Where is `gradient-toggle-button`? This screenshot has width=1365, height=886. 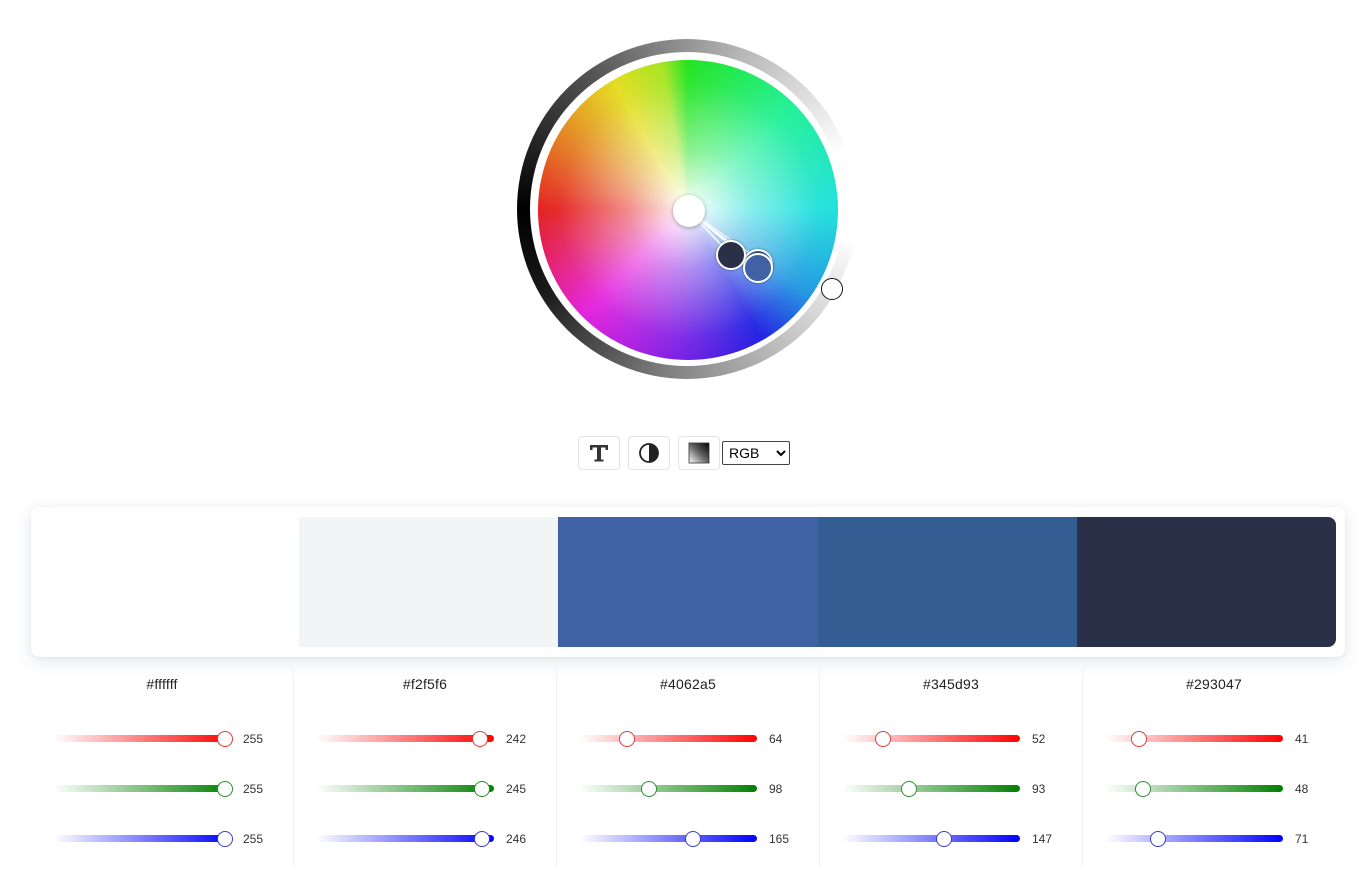
gradient-toggle-button is located at coordinates (699, 453).